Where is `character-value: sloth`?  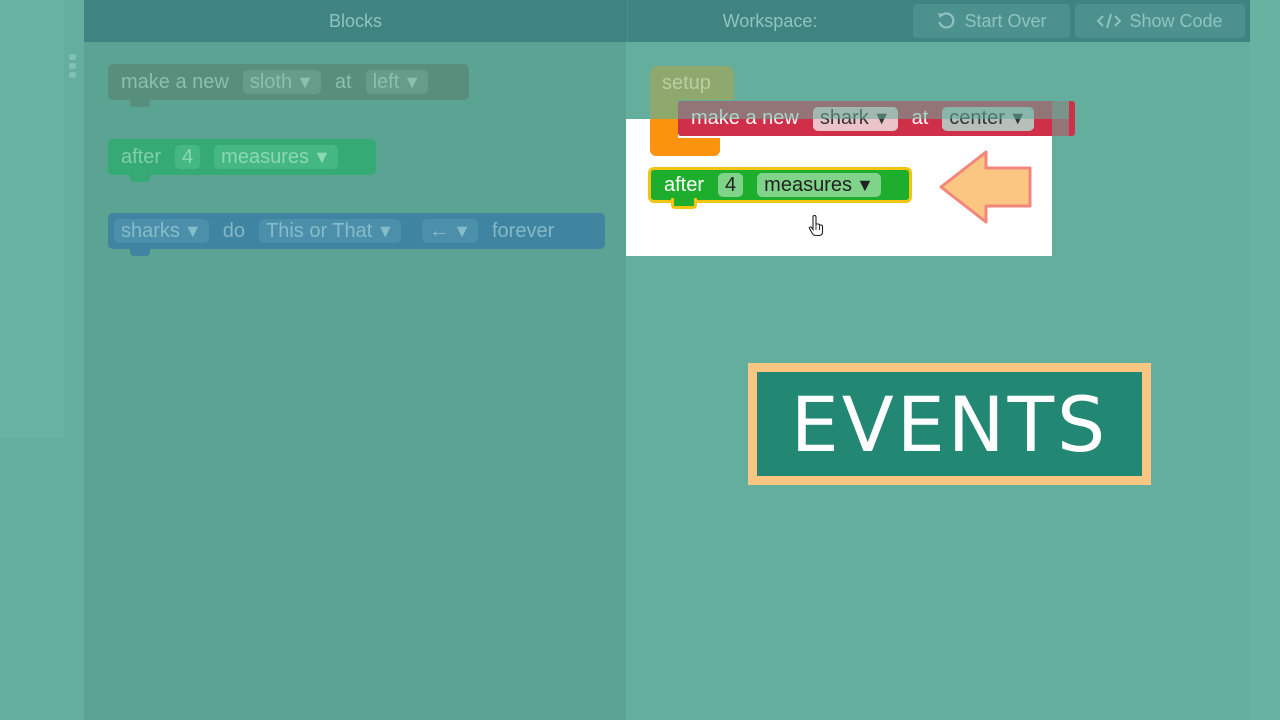
character-value: sloth is located at coordinates (271, 81).